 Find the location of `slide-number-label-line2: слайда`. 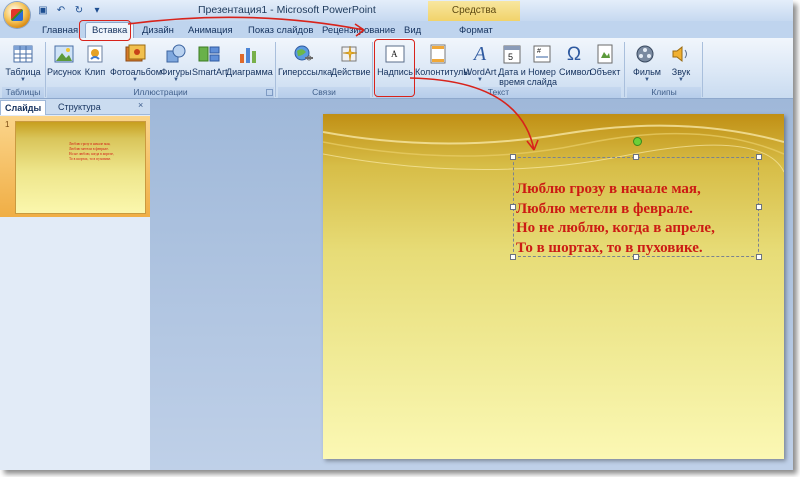

slide-number-label-line2: слайда is located at coordinates (542, 82).